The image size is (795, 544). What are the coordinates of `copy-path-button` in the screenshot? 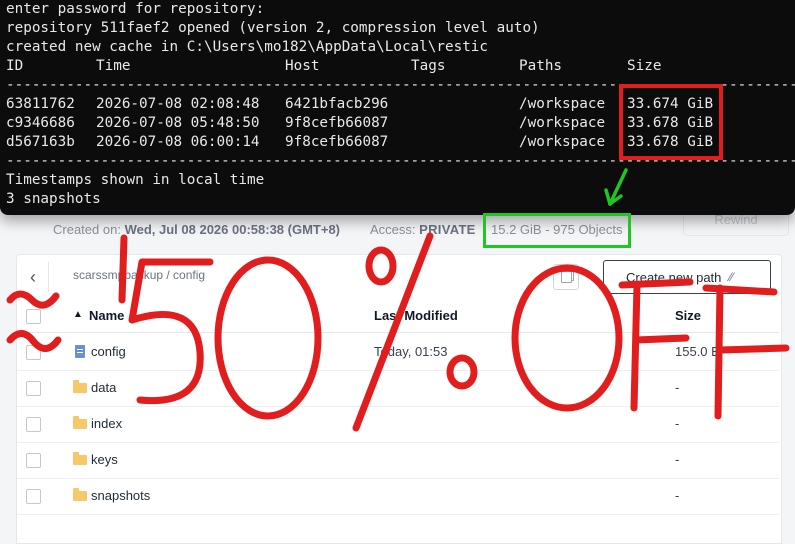 It's located at (566, 277).